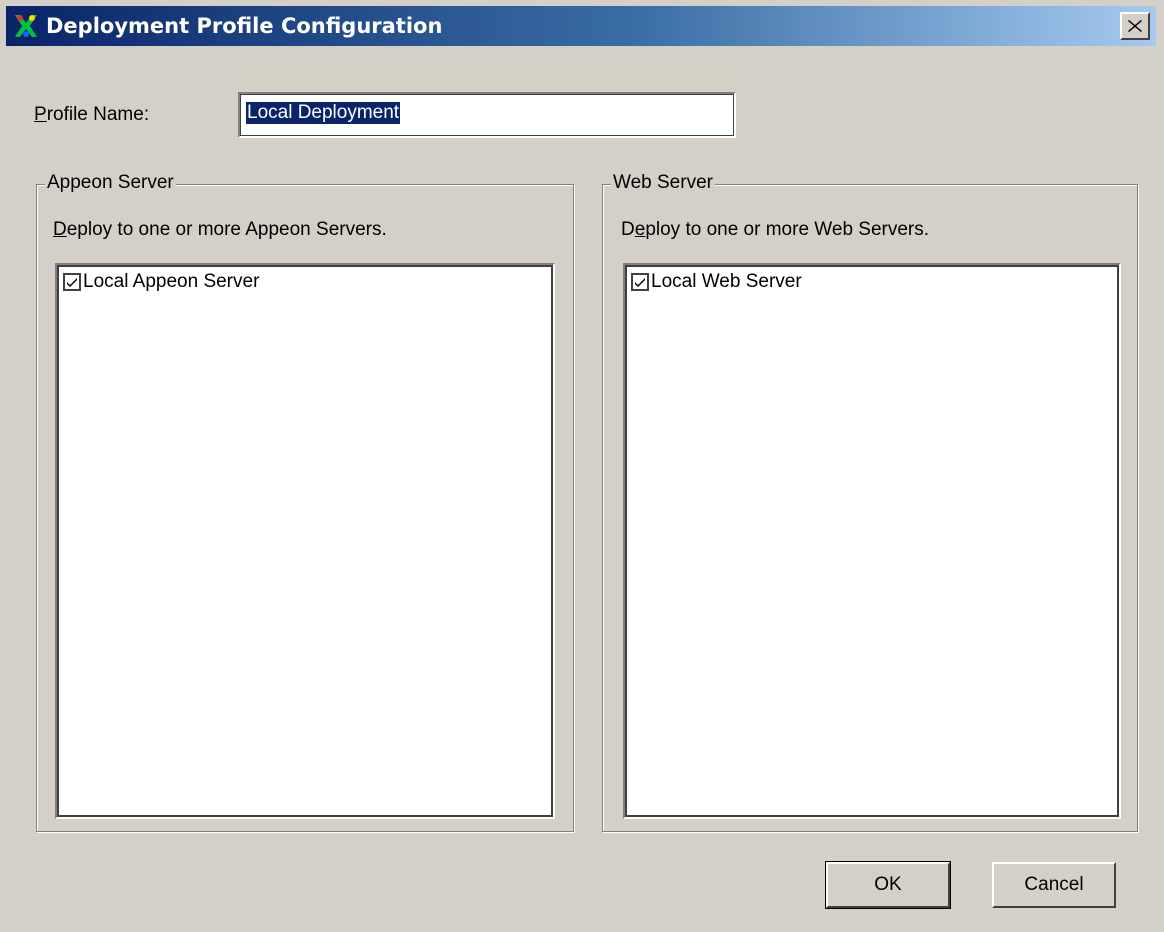 The height and width of the screenshot is (932, 1164). I want to click on local-web-server-checkbox, so click(640, 282).